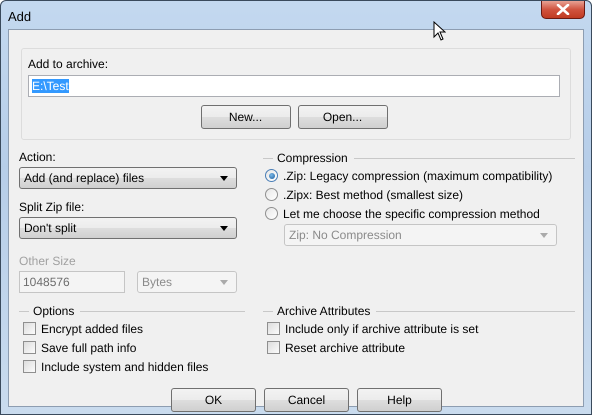 The height and width of the screenshot is (415, 592). What do you see at coordinates (128, 178) in the screenshot?
I see `action-dropdown: Add (and replace) files` at bounding box center [128, 178].